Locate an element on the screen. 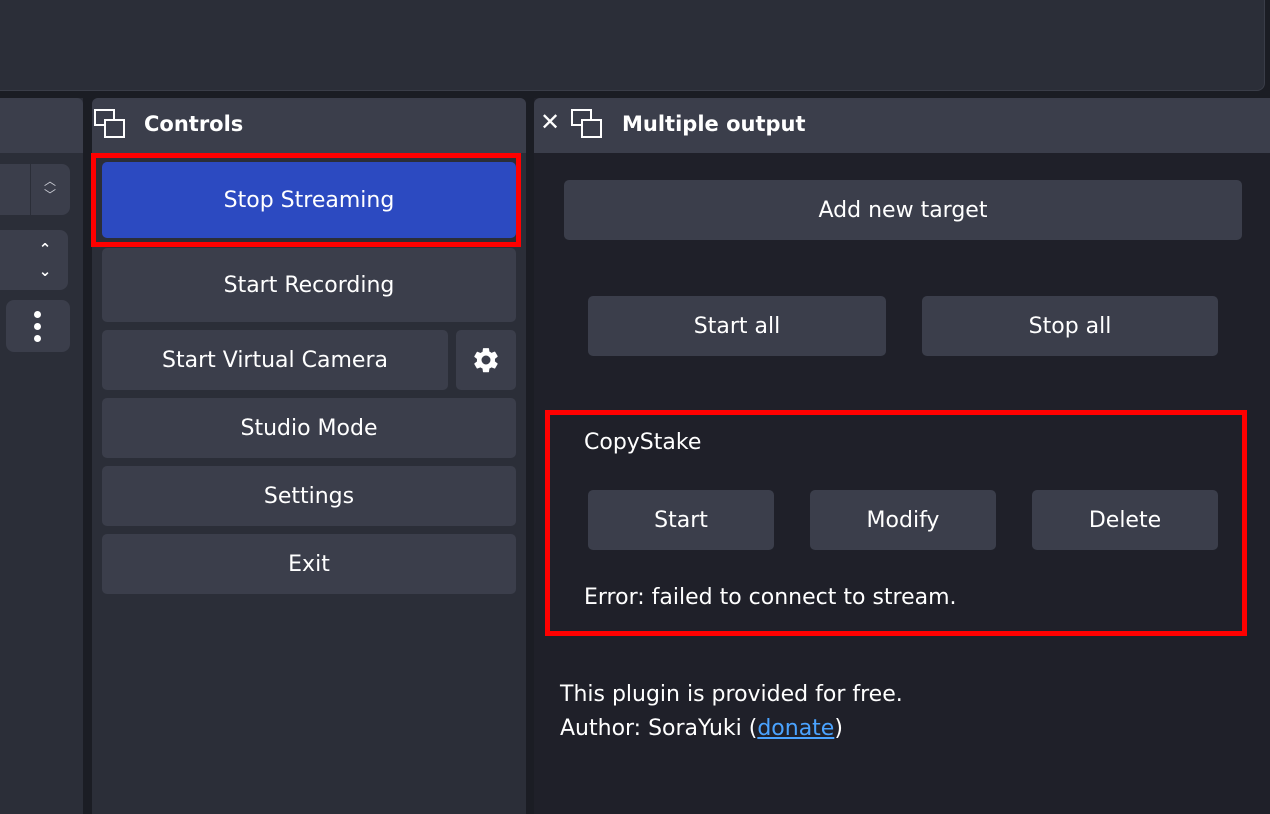  close-icon: ✕ is located at coordinates (550, 122).